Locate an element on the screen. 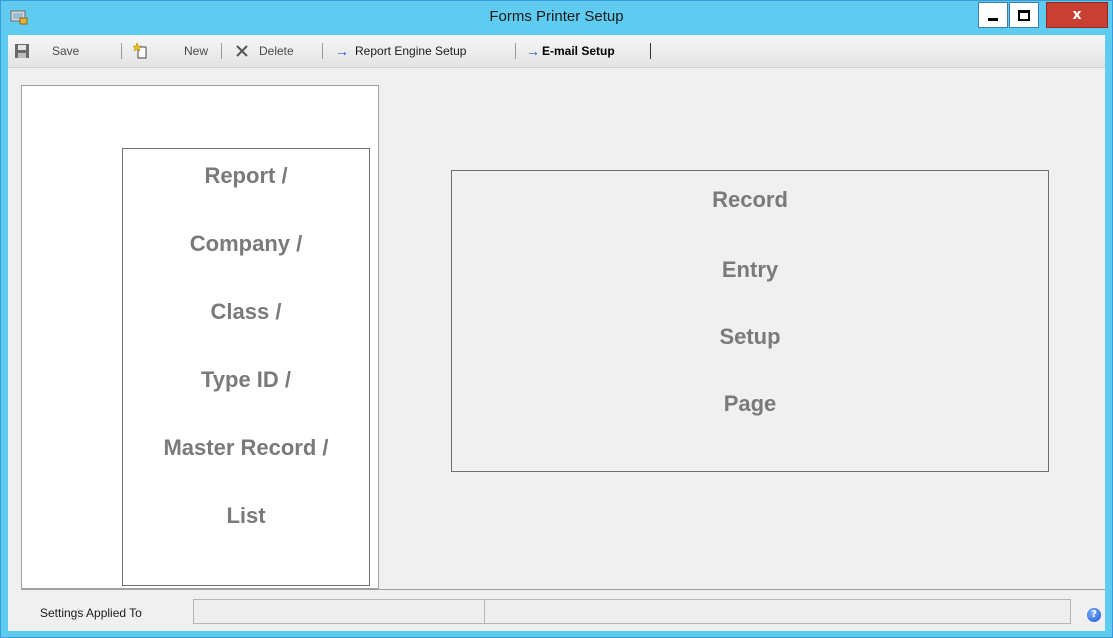  report-engine-setup-button: → Report Engine Setup is located at coordinates (400, 51).